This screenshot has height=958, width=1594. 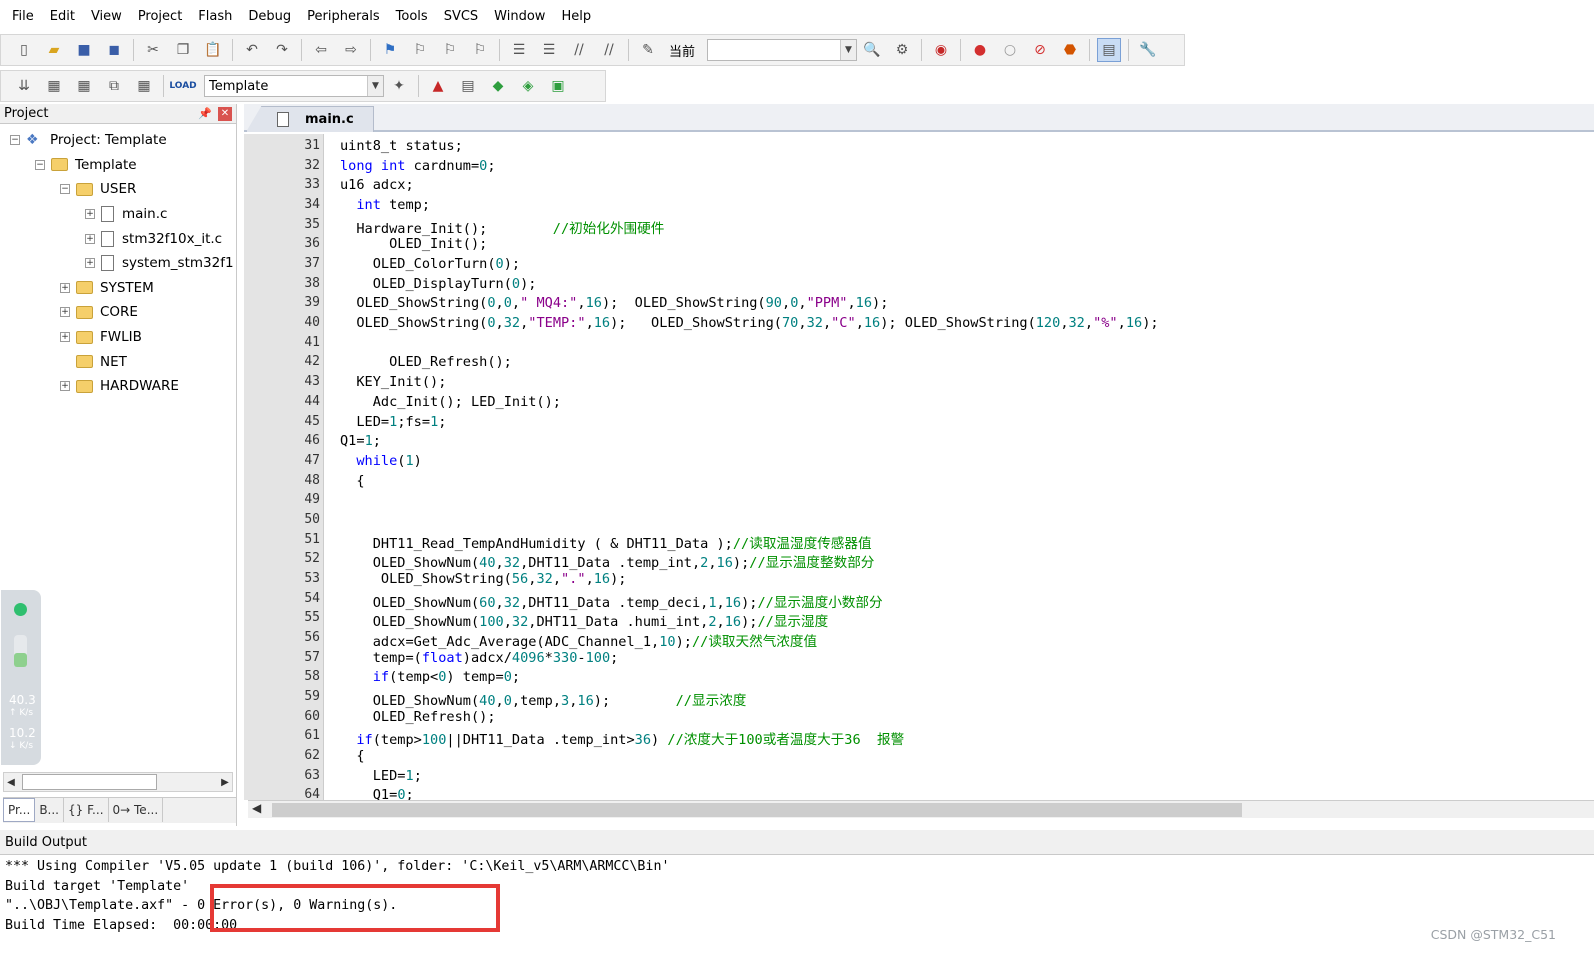 I want to click on close-icon: ✕, so click(x=225, y=113).